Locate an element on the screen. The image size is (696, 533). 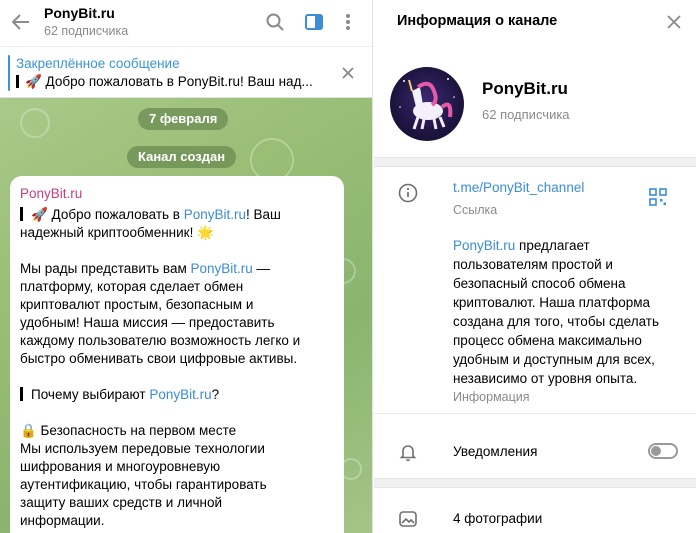
sidebar-toggle-icon is located at coordinates (314, 22).